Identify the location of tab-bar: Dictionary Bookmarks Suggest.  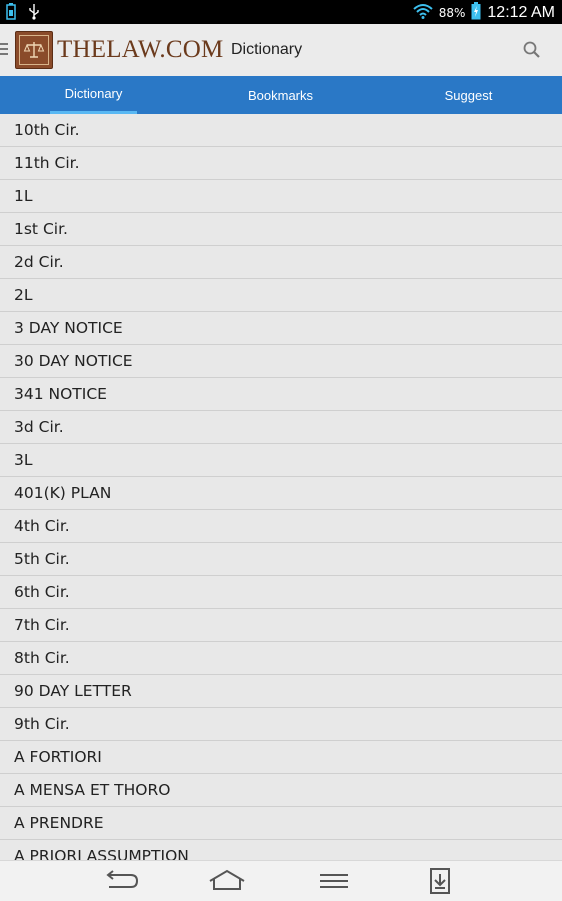
(281, 95).